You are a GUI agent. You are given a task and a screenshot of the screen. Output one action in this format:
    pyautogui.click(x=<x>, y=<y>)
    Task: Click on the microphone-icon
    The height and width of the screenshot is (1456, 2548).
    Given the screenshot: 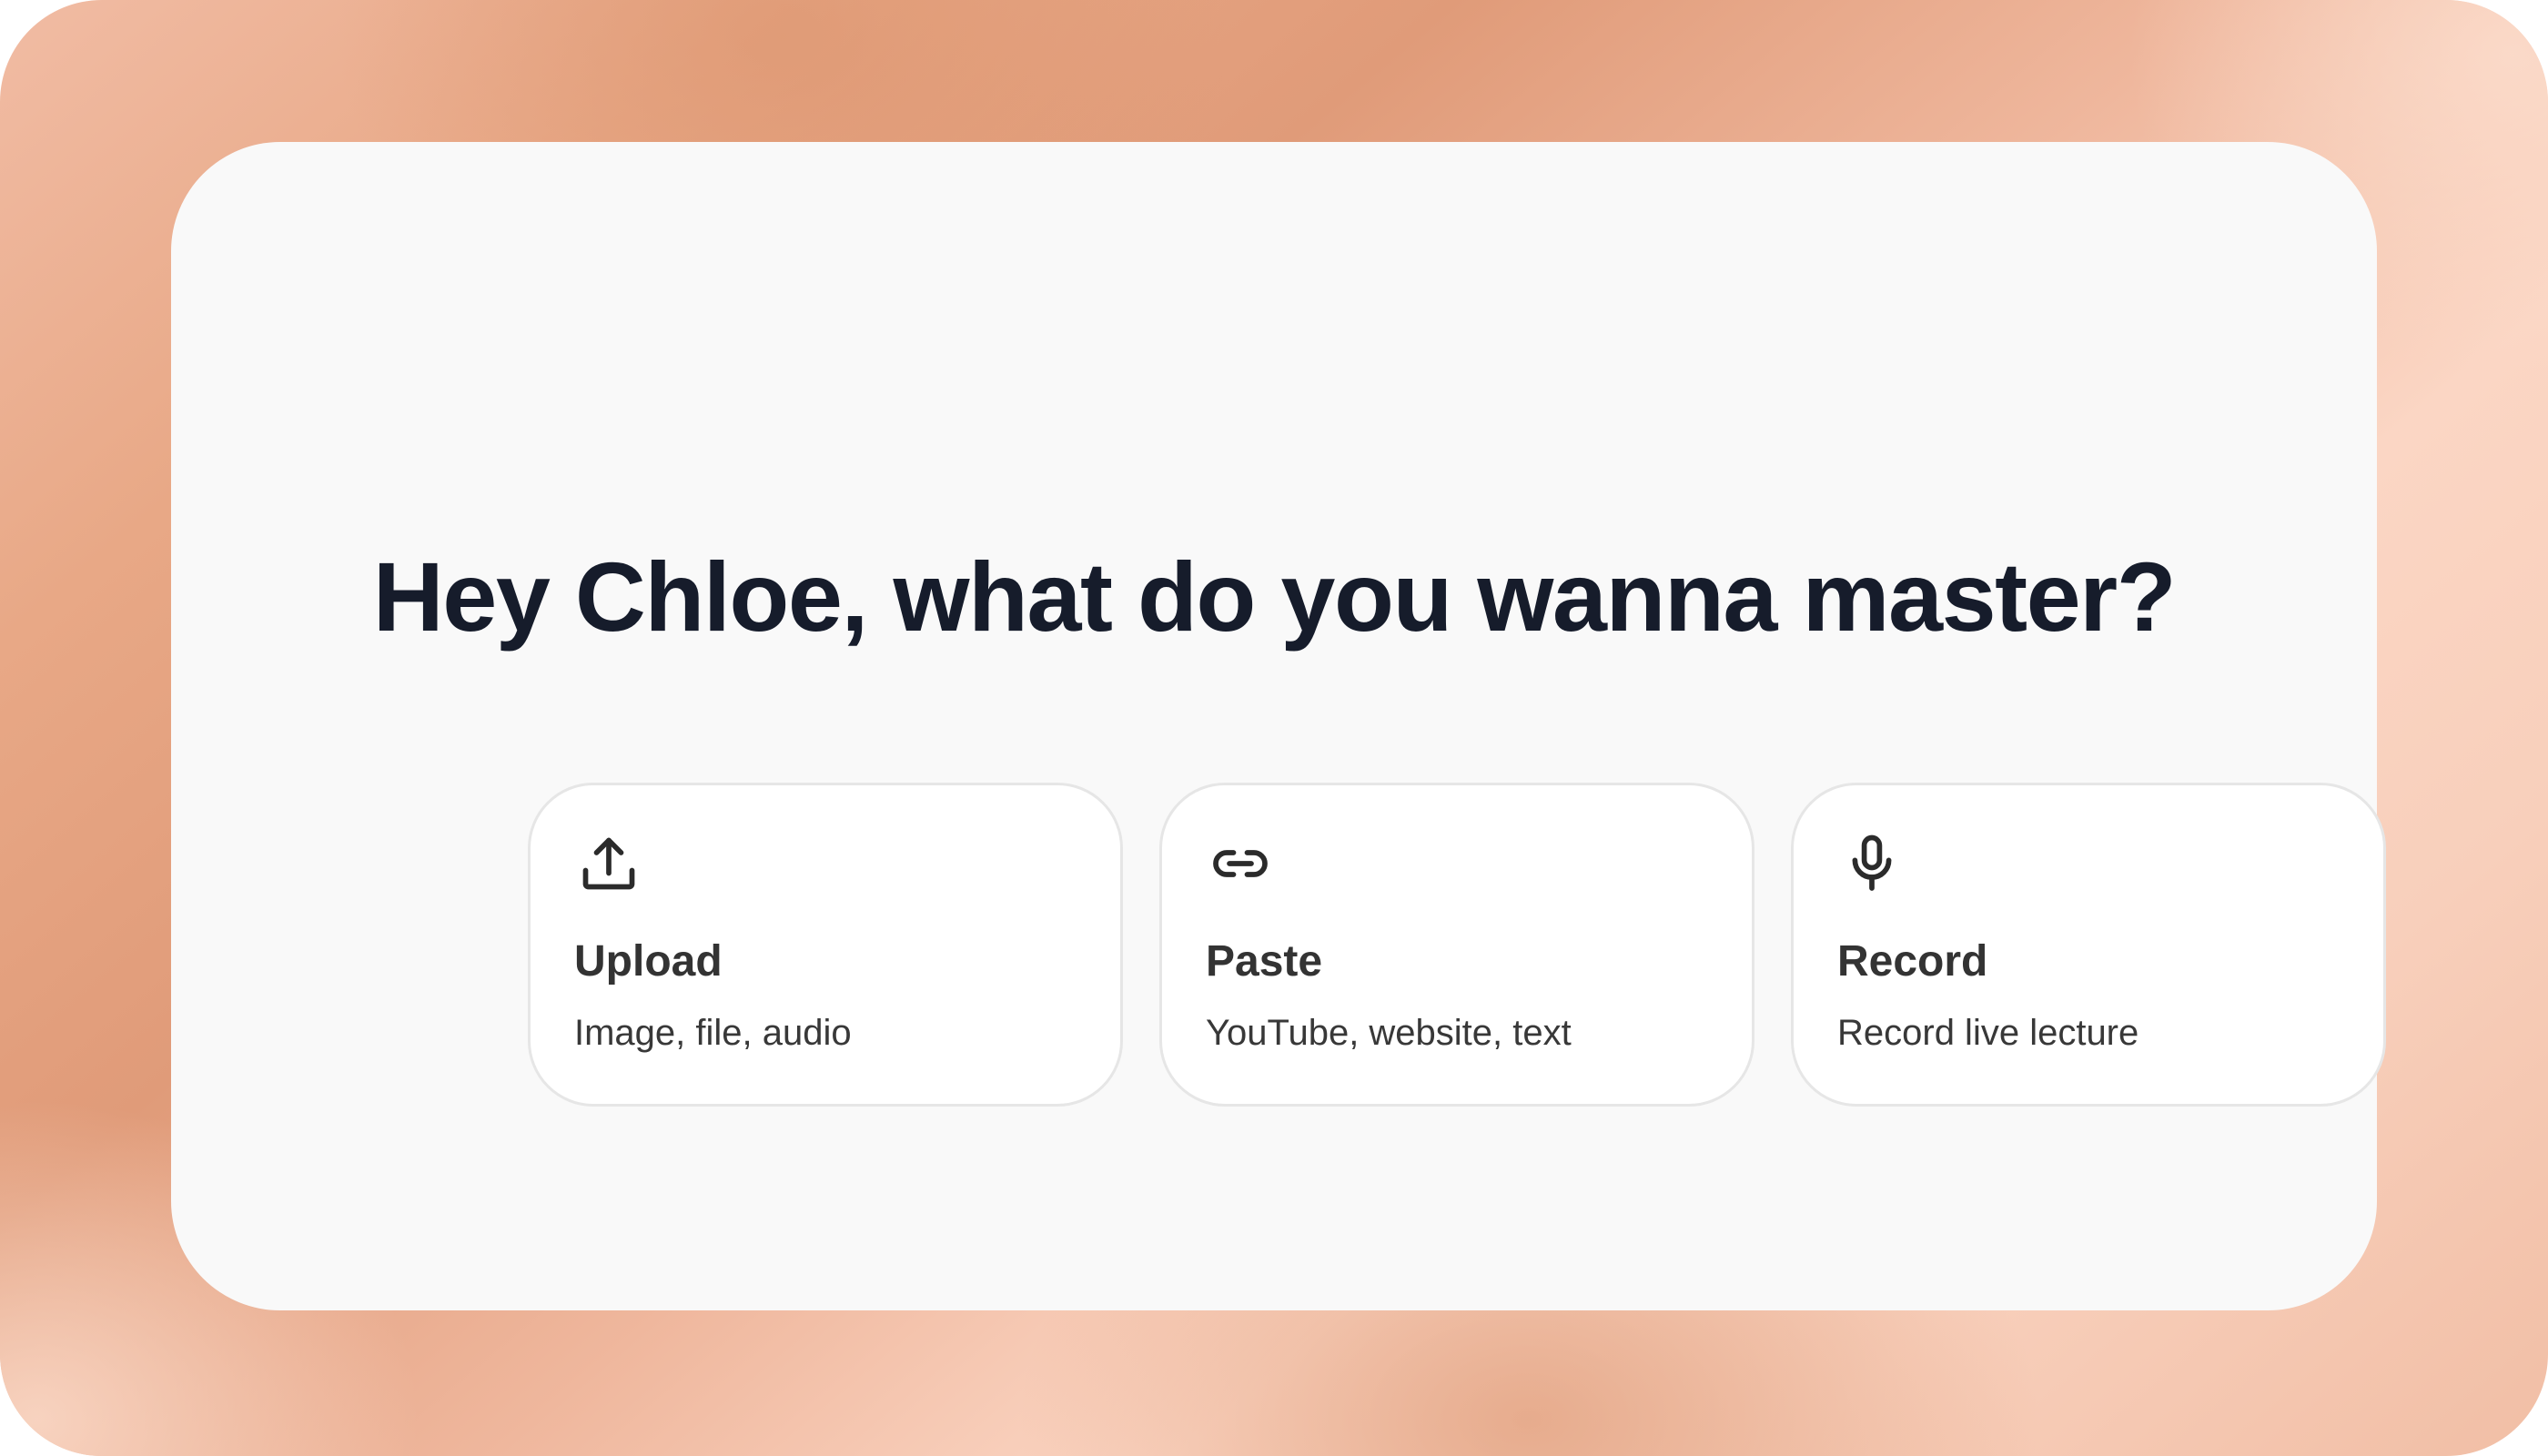 What is the action you would take?
    pyautogui.click(x=1872, y=864)
    